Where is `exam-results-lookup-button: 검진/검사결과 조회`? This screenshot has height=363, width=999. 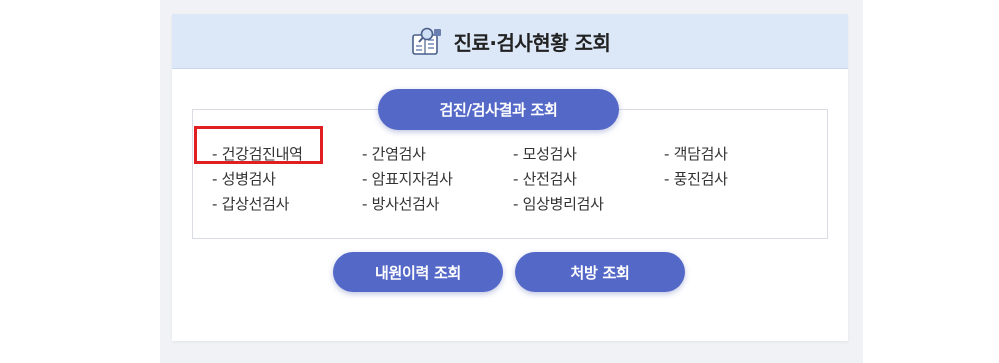
exam-results-lookup-button: 검진/검사결과 조회 is located at coordinates (498, 109).